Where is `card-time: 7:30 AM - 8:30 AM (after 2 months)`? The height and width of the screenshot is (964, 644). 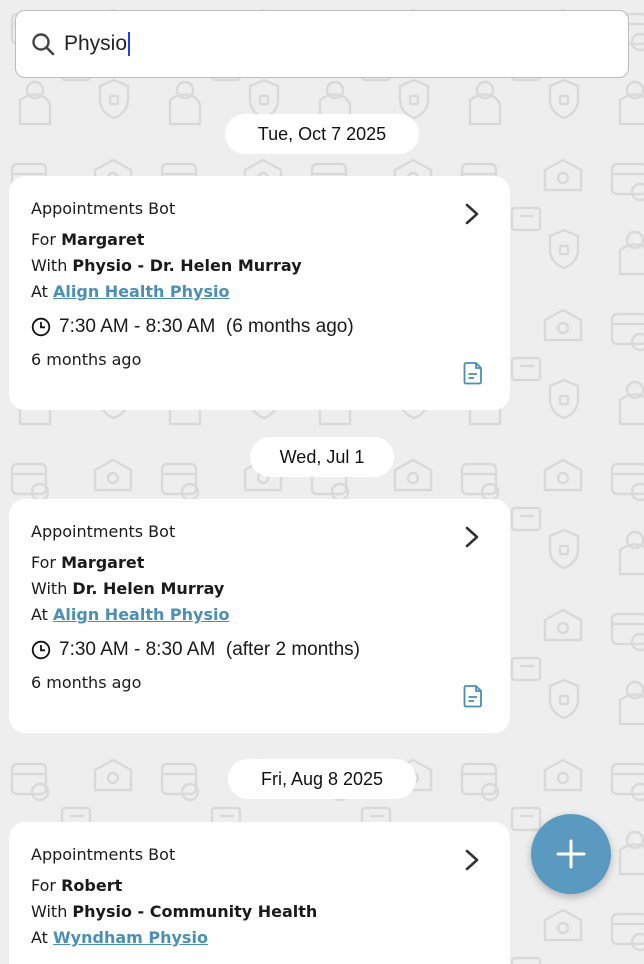 card-time: 7:30 AM - 8:30 AM (after 2 months) is located at coordinates (270, 650).